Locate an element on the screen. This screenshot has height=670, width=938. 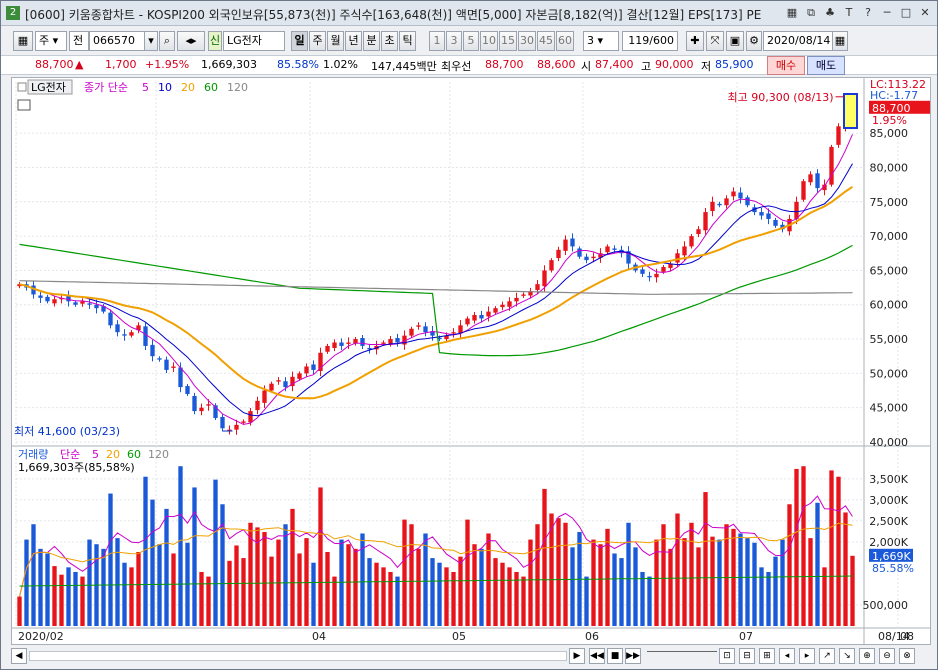
title-button-6: □ is located at coordinates (906, 13).